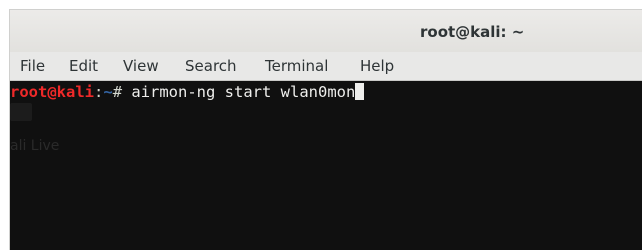 Image resolution: width=642 pixels, height=250 pixels. I want to click on command-text: airmon-ng start wlan0mon, so click(243, 92).